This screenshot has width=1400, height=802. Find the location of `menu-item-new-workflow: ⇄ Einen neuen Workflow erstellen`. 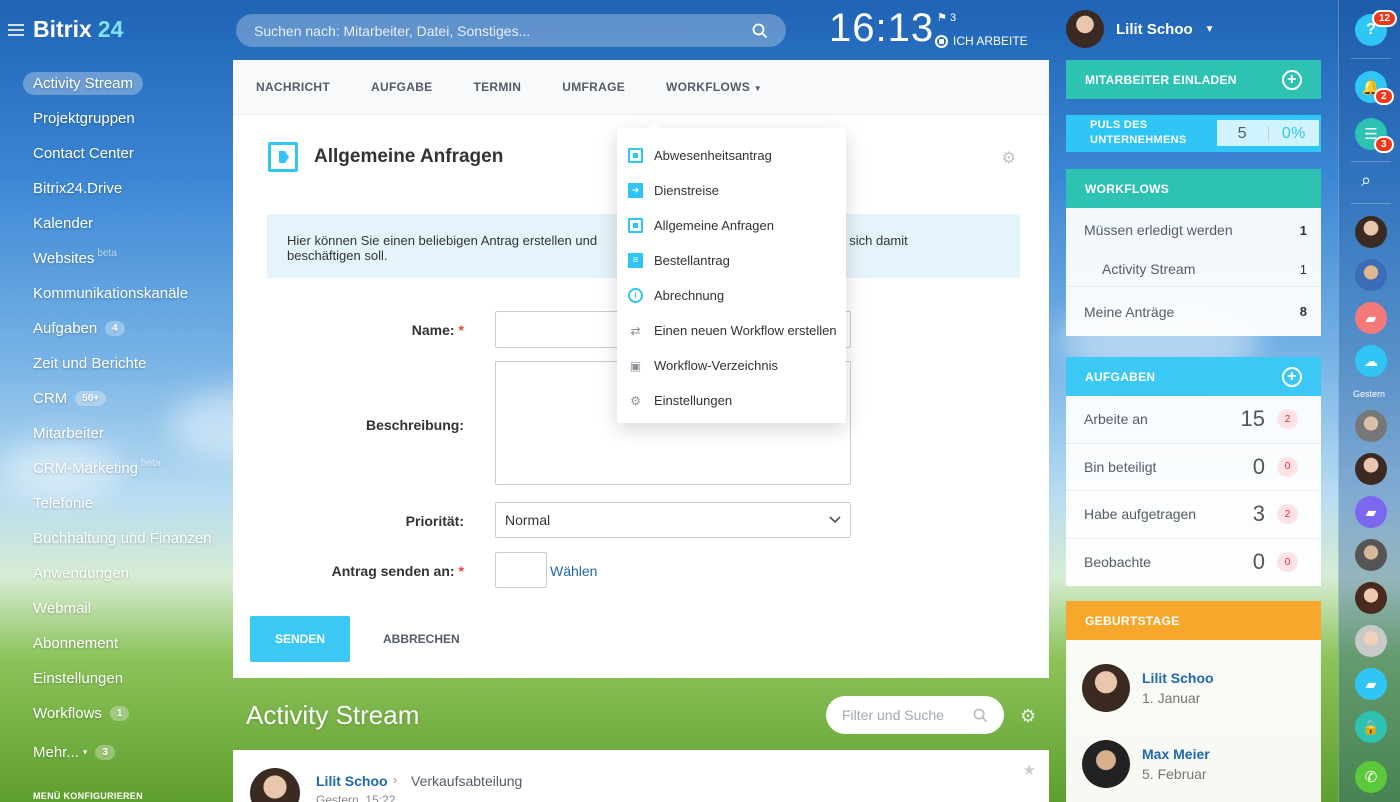

menu-item-new-workflow: ⇄ Einen neuen Workflow erstellen is located at coordinates (731, 330).